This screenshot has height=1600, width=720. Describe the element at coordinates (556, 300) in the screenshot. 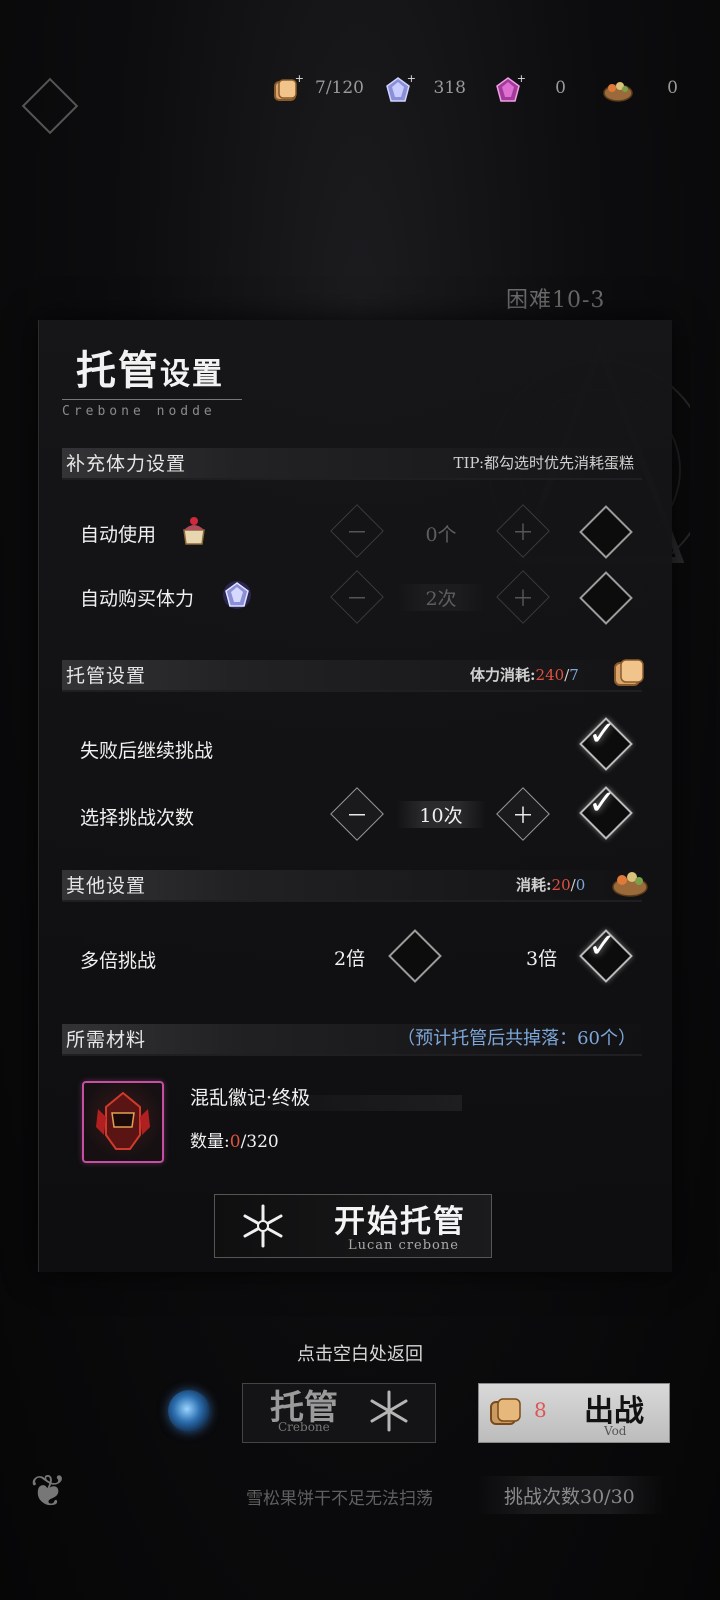

I see `stage-label: 困难10-3` at that location.